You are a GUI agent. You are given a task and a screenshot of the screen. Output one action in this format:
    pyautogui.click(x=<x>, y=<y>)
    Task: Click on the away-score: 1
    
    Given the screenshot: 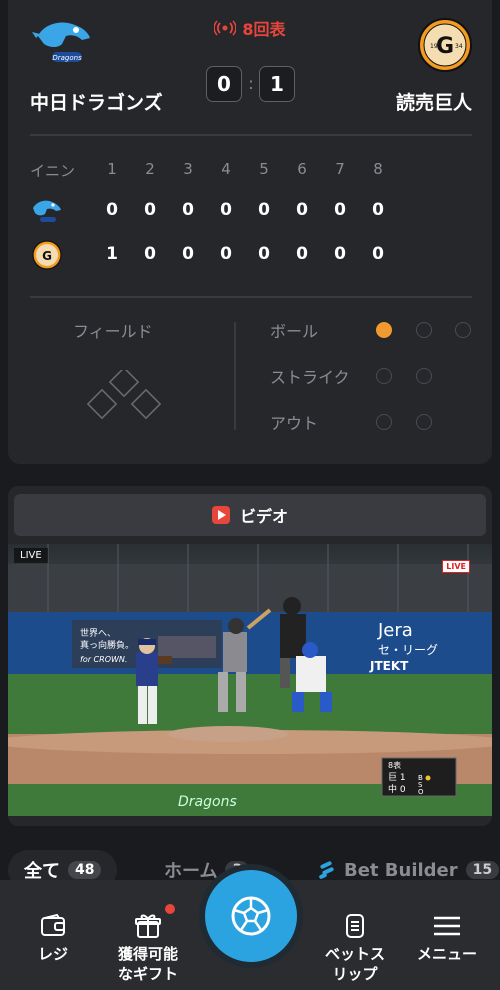 What is the action you would take?
    pyautogui.click(x=277, y=84)
    